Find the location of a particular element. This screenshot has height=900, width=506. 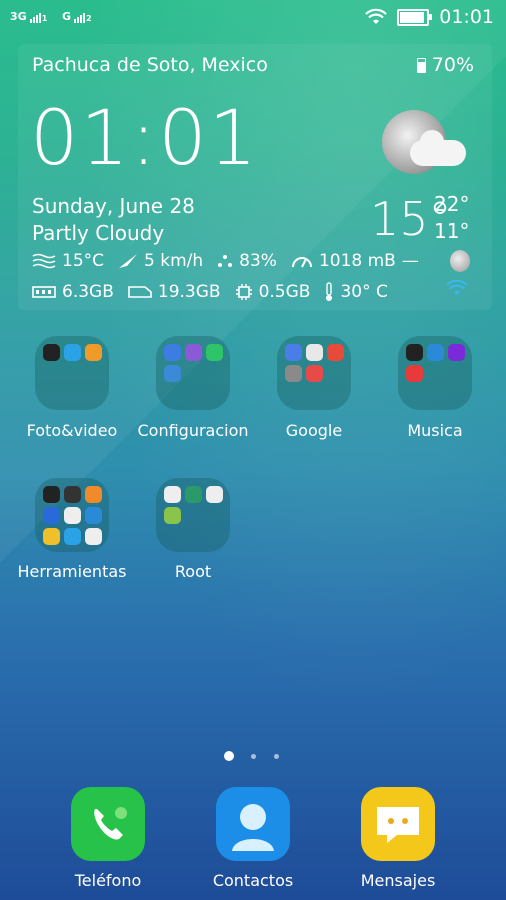

cpu-stat: 0.5GB is located at coordinates (273, 292).